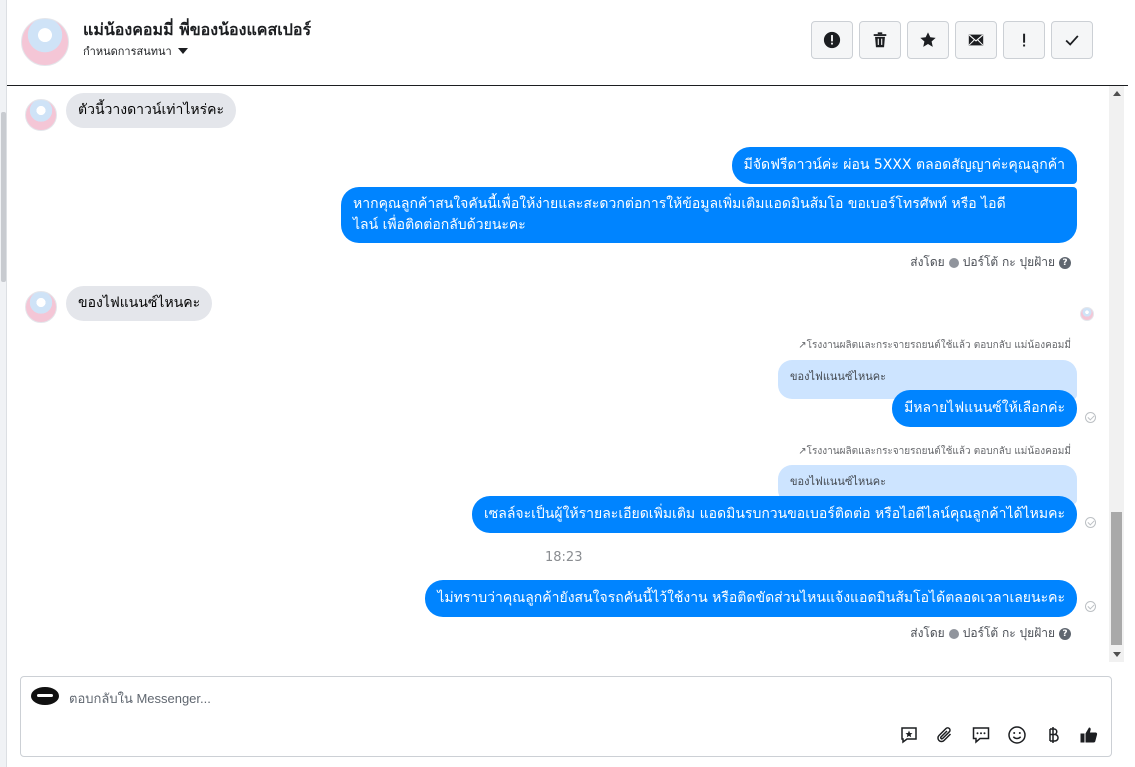 The width and height of the screenshot is (1135, 767). What do you see at coordinates (1087, 314) in the screenshot?
I see `seen-avatar-icon` at bounding box center [1087, 314].